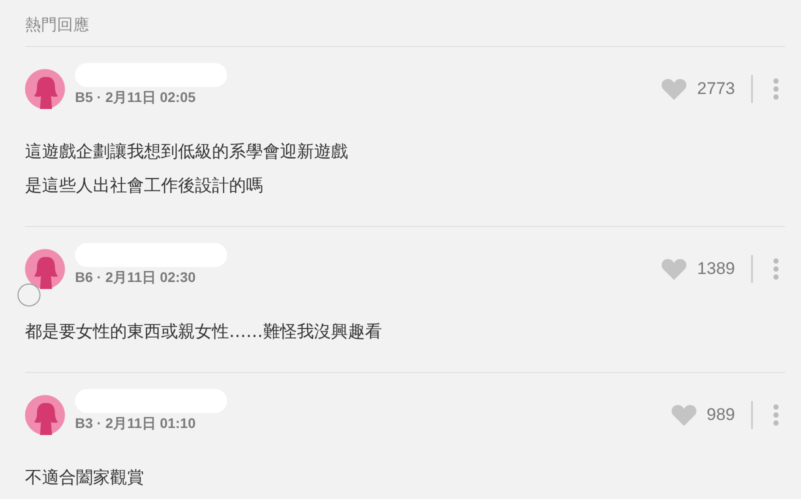 The width and height of the screenshot is (801, 499). I want to click on comment-text: 都是要女性的東西或親女性……難怪我沒興趣看, so click(203, 332).